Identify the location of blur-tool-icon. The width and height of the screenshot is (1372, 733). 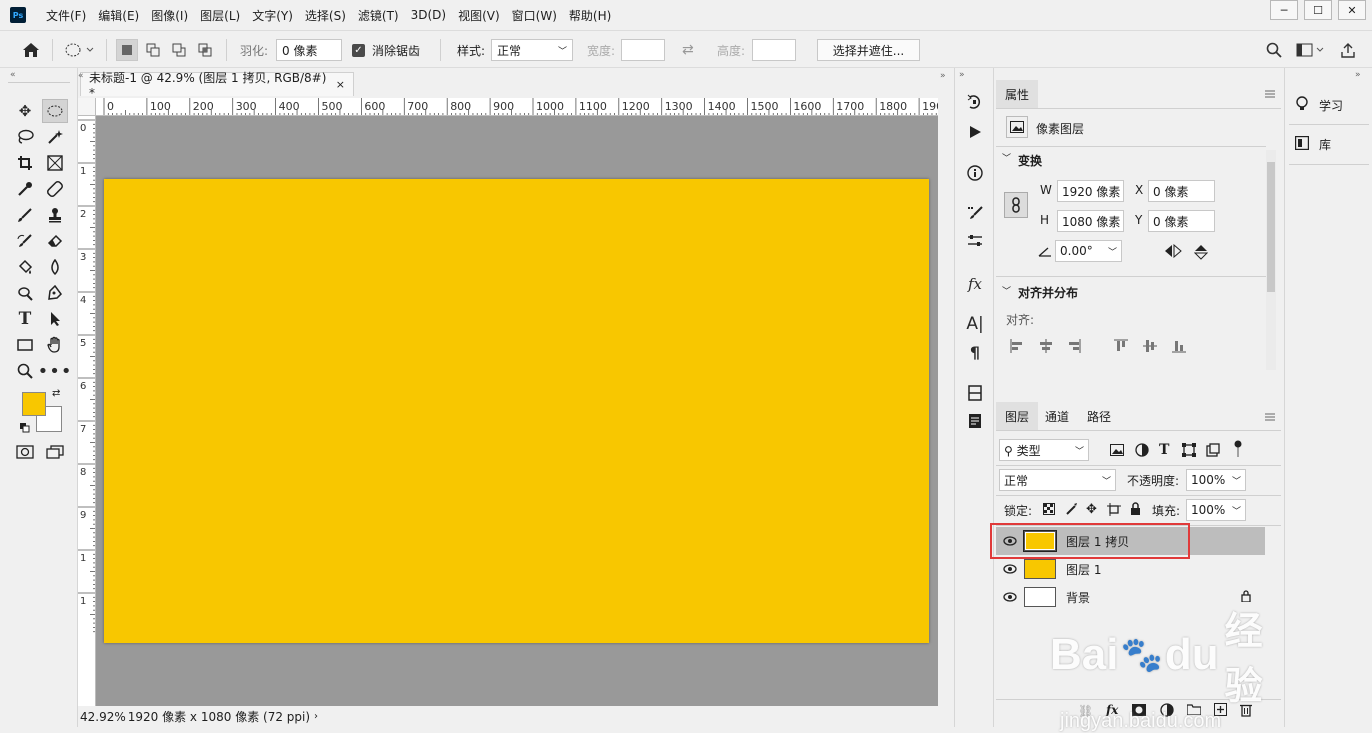
(55, 267).